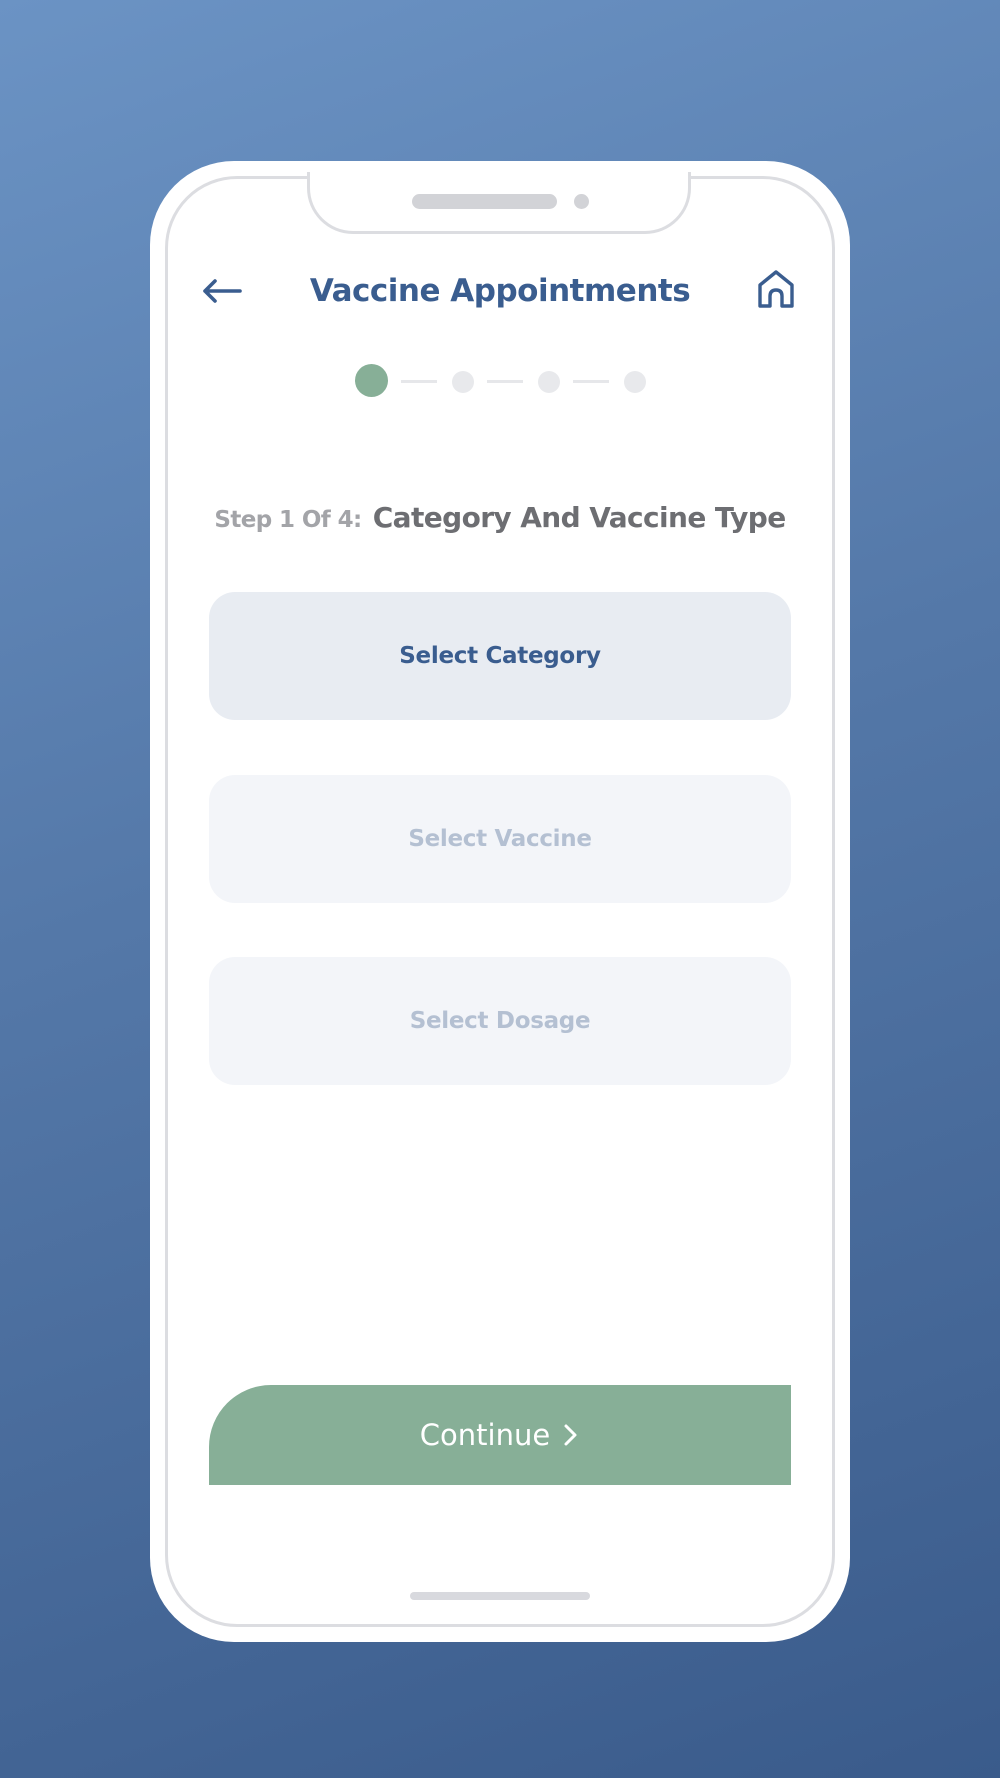 This screenshot has width=1000, height=1778. What do you see at coordinates (500, 656) in the screenshot?
I see `select-category-button: Select Category` at bounding box center [500, 656].